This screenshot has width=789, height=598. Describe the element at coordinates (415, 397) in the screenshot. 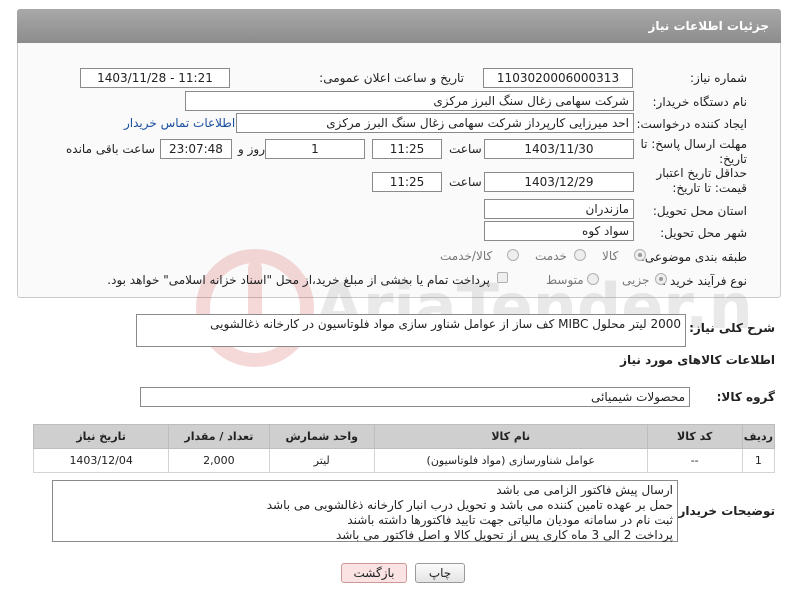

I see `goods-group-field: محصولات شیمیائی` at that location.